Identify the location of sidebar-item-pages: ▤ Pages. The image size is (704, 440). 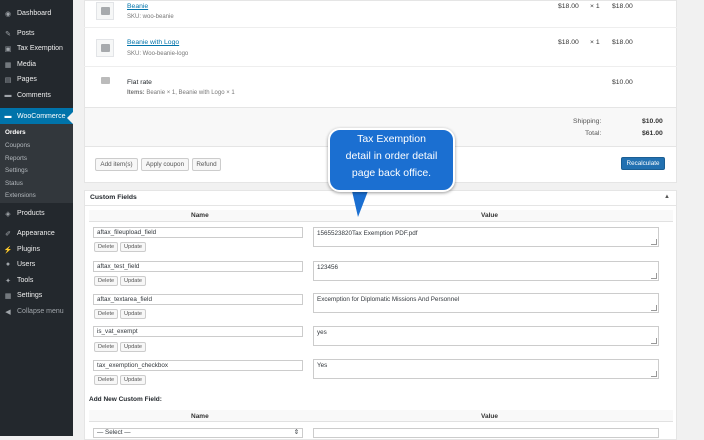
(36, 79).